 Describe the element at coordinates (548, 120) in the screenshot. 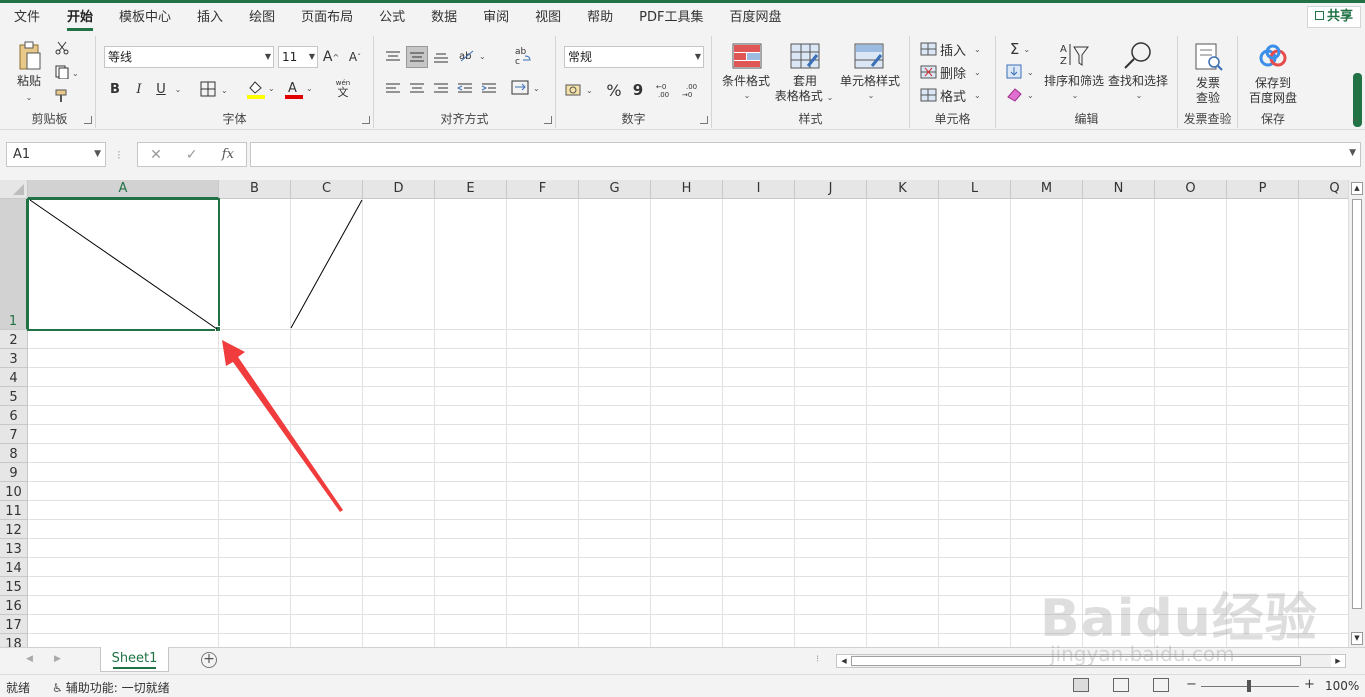

I see `alignment-launcher` at that location.